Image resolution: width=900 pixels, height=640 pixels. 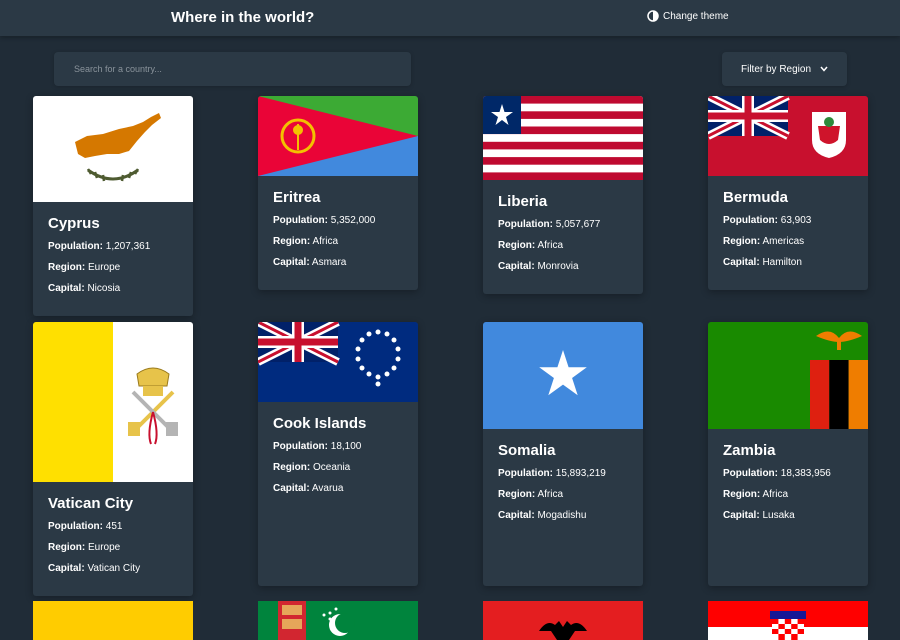 What do you see at coordinates (776, 69) in the screenshot?
I see `filter-label: Filter by Region` at bounding box center [776, 69].